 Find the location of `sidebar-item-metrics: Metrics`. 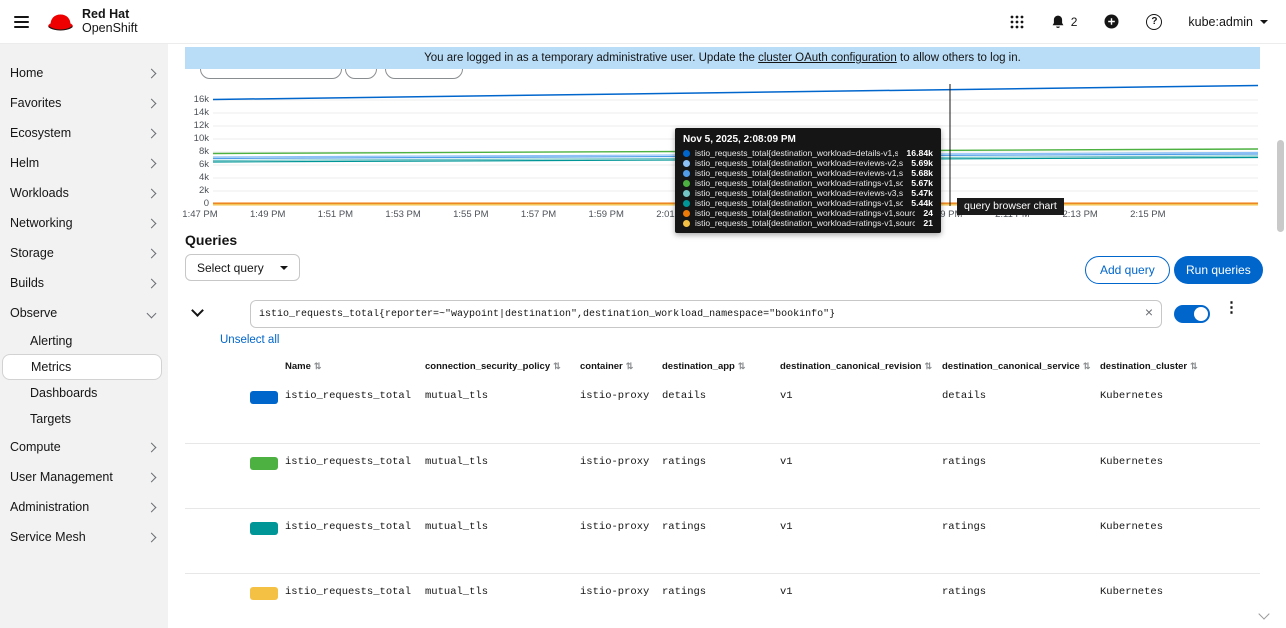

sidebar-item-metrics: Metrics is located at coordinates (82, 367).